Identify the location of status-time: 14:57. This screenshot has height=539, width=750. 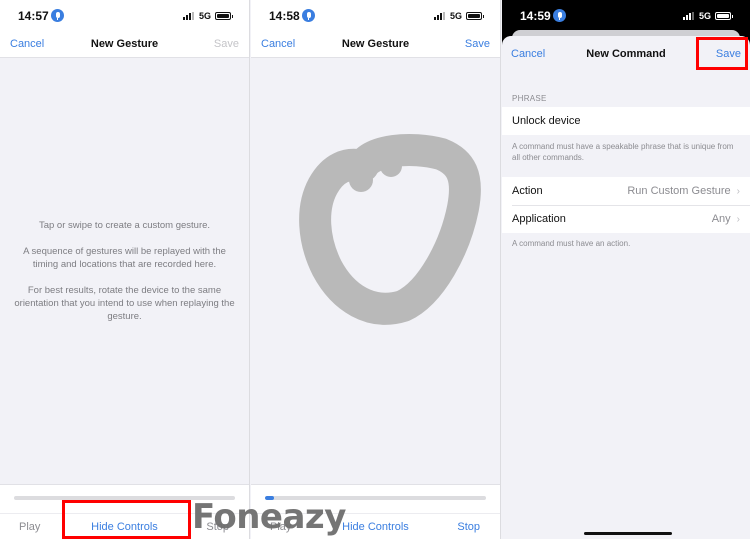
(33, 16).